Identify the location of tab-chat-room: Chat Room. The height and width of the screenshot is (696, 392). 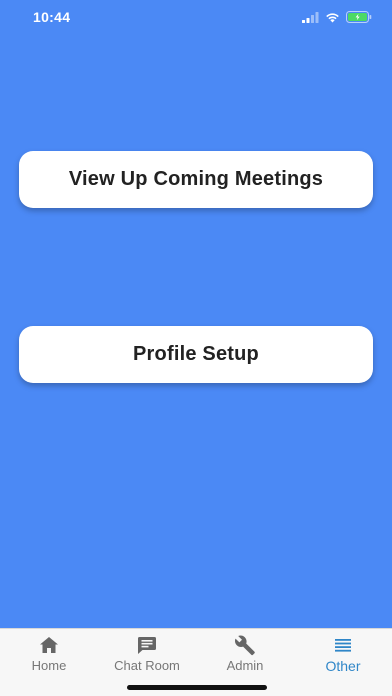
(147, 655).